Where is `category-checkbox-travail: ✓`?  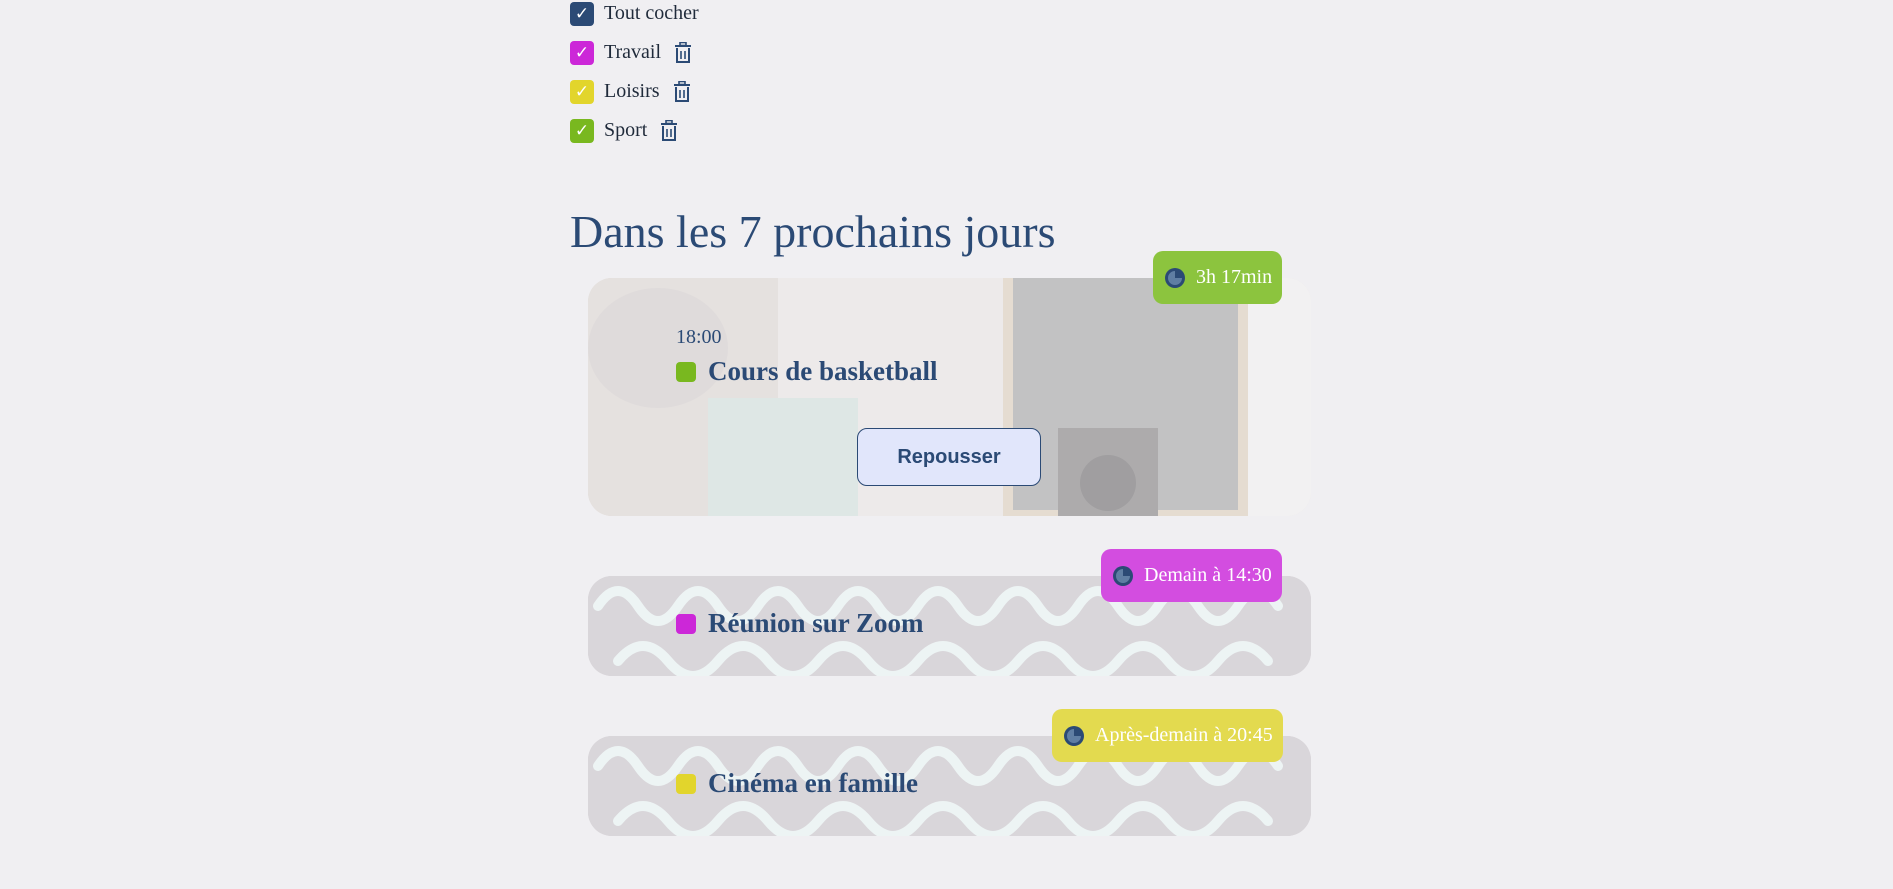 category-checkbox-travail: ✓ is located at coordinates (582, 52).